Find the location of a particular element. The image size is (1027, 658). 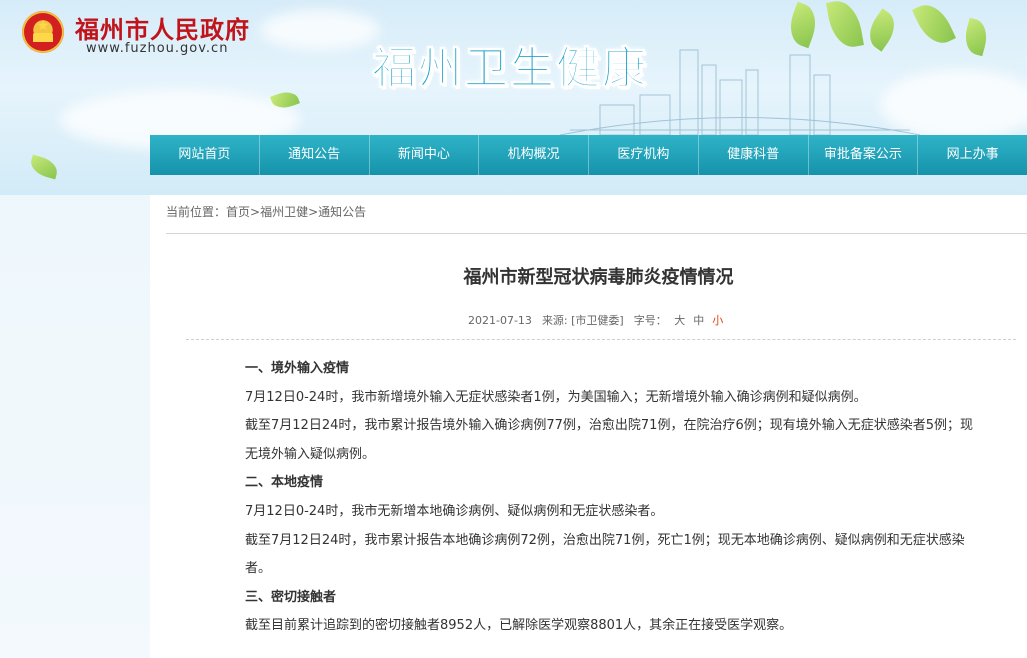

breadcrumb-notices: 通知公告 is located at coordinates (342, 212).